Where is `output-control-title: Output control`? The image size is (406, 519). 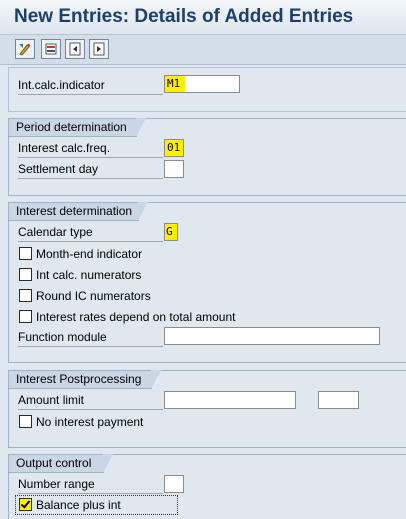 output-control-title: Output control is located at coordinates (61, 463).